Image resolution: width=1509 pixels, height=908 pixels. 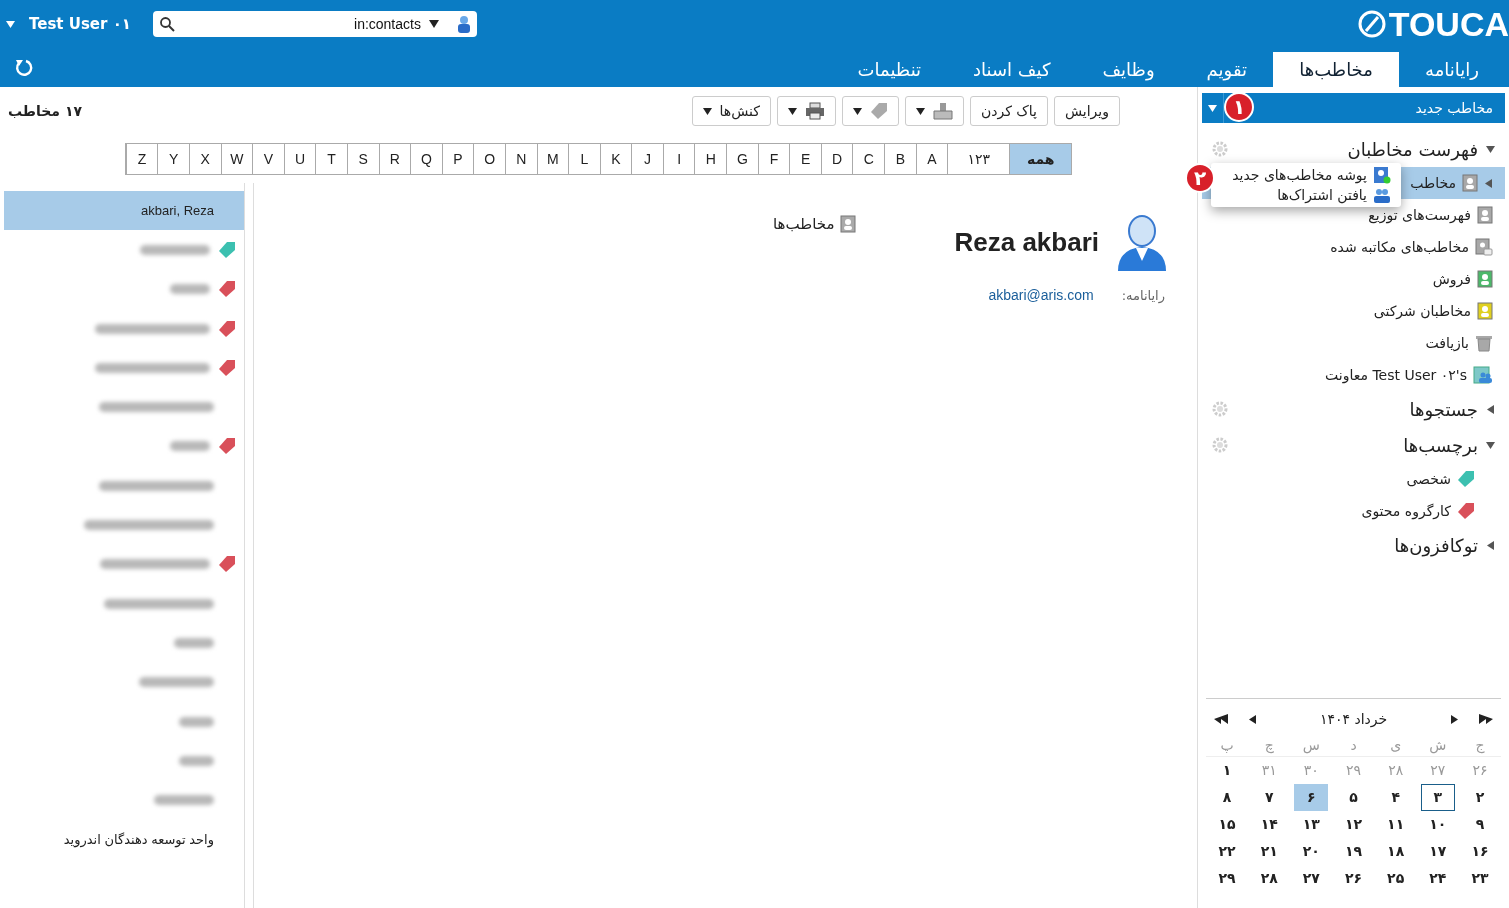 What do you see at coordinates (1353, 279) in the screenshot?
I see `folder-item: فروش` at bounding box center [1353, 279].